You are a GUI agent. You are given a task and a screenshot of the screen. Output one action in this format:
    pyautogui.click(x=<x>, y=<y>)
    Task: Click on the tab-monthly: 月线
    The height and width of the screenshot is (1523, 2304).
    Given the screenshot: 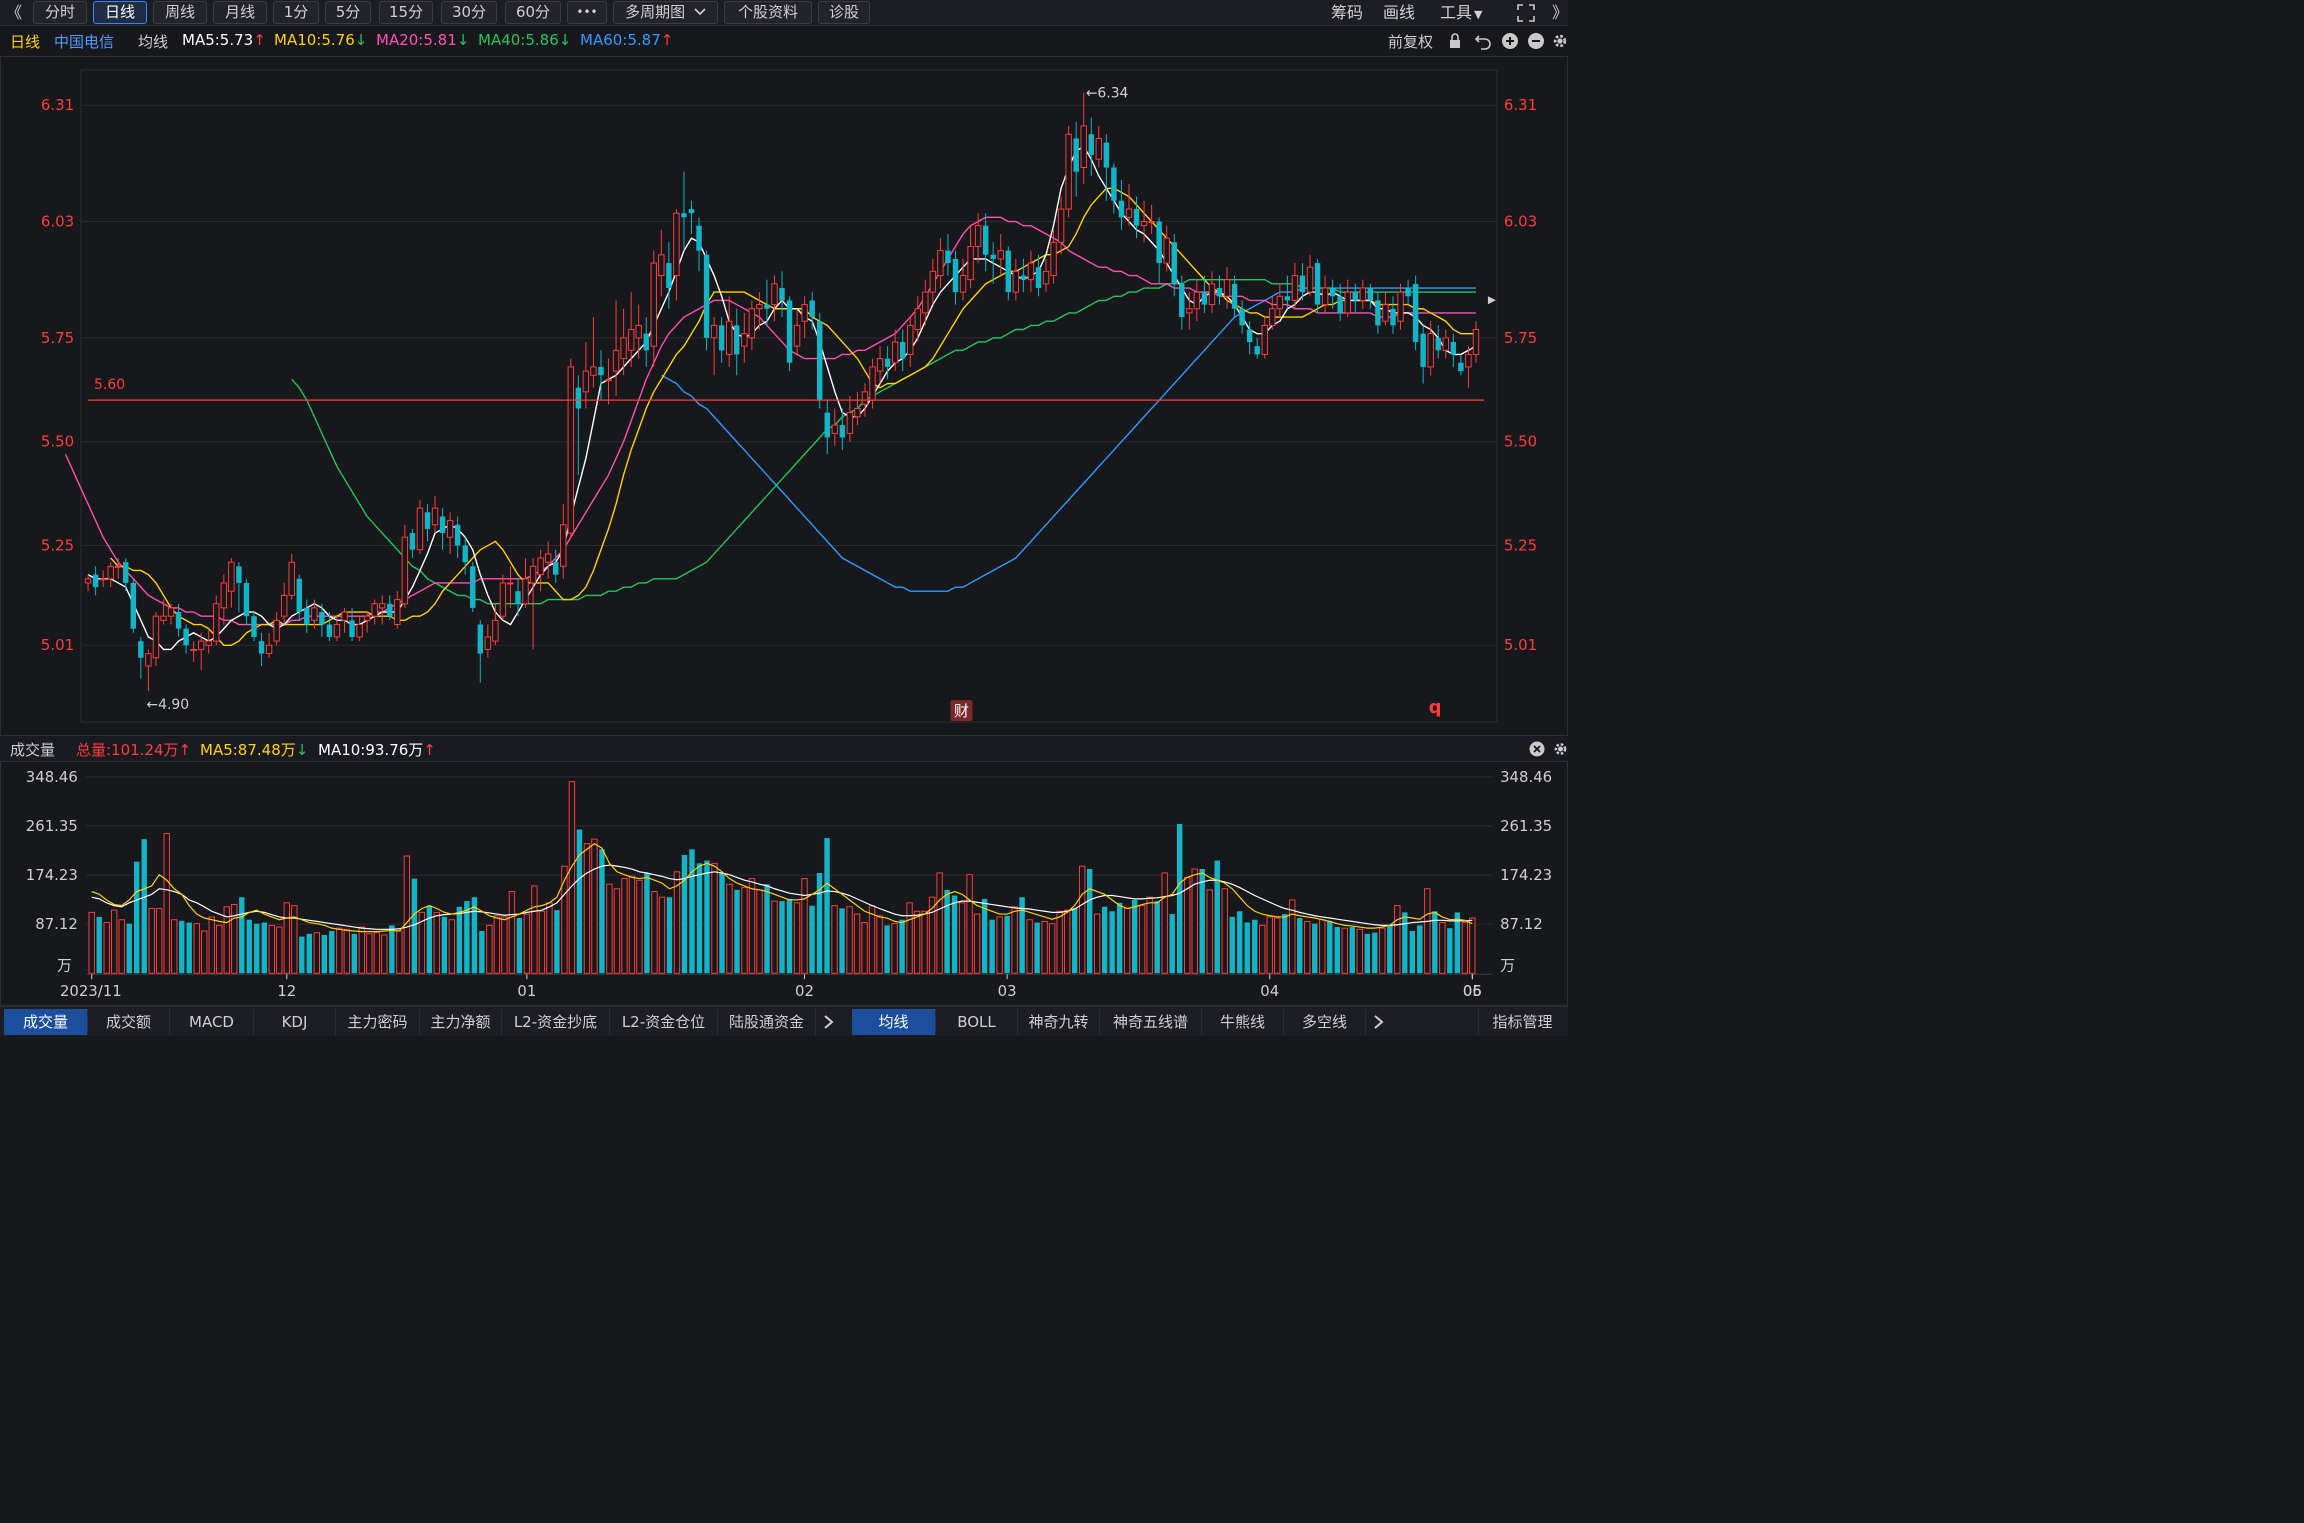 What is the action you would take?
    pyautogui.click(x=240, y=12)
    